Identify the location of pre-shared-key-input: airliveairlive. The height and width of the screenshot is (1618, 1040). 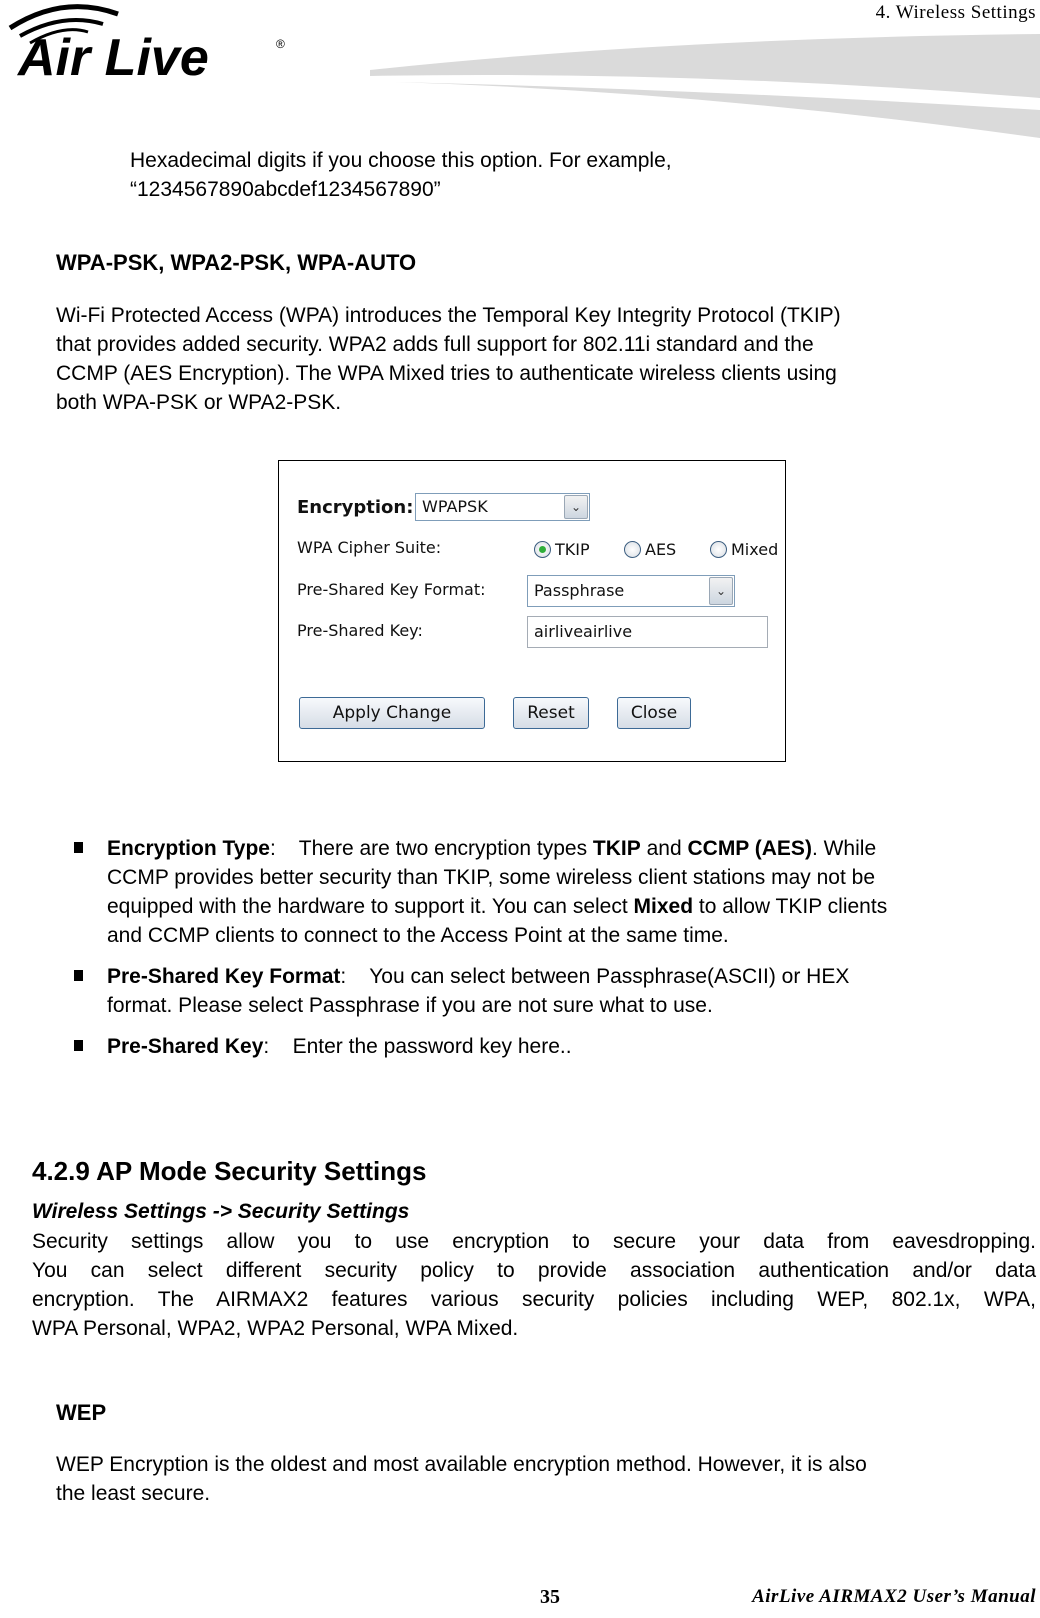
(647, 632).